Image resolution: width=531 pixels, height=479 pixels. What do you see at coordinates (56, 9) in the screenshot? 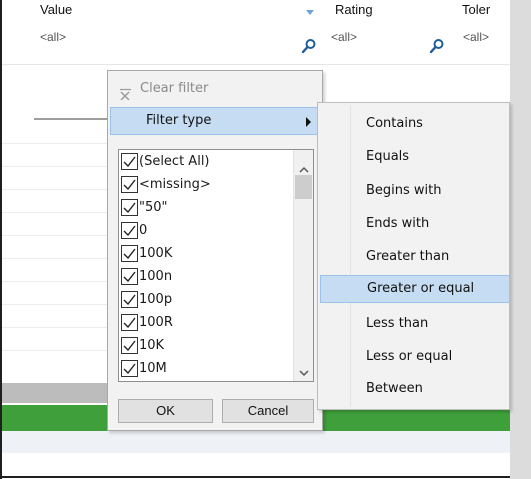
I see `column-header-value: Value` at bounding box center [56, 9].